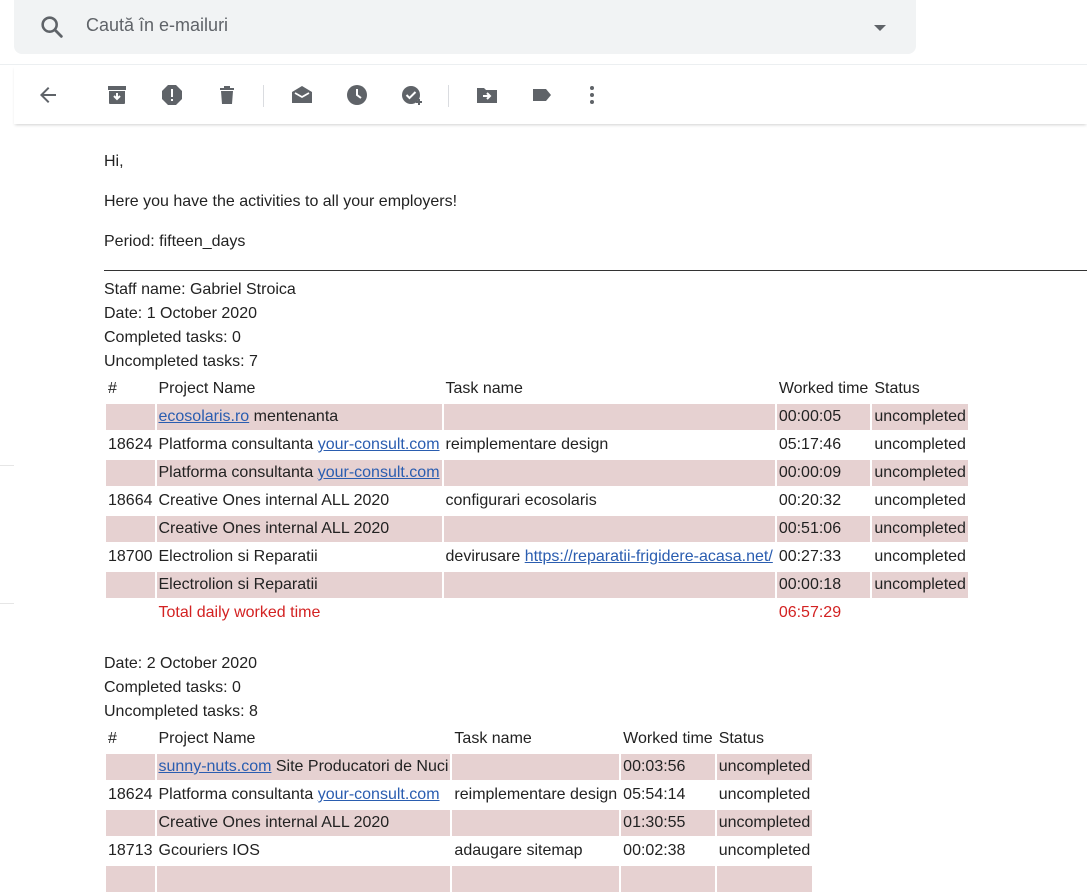  I want to click on project-name: sunny-nuts.com Site Producatori de Nuci, so click(303, 767).